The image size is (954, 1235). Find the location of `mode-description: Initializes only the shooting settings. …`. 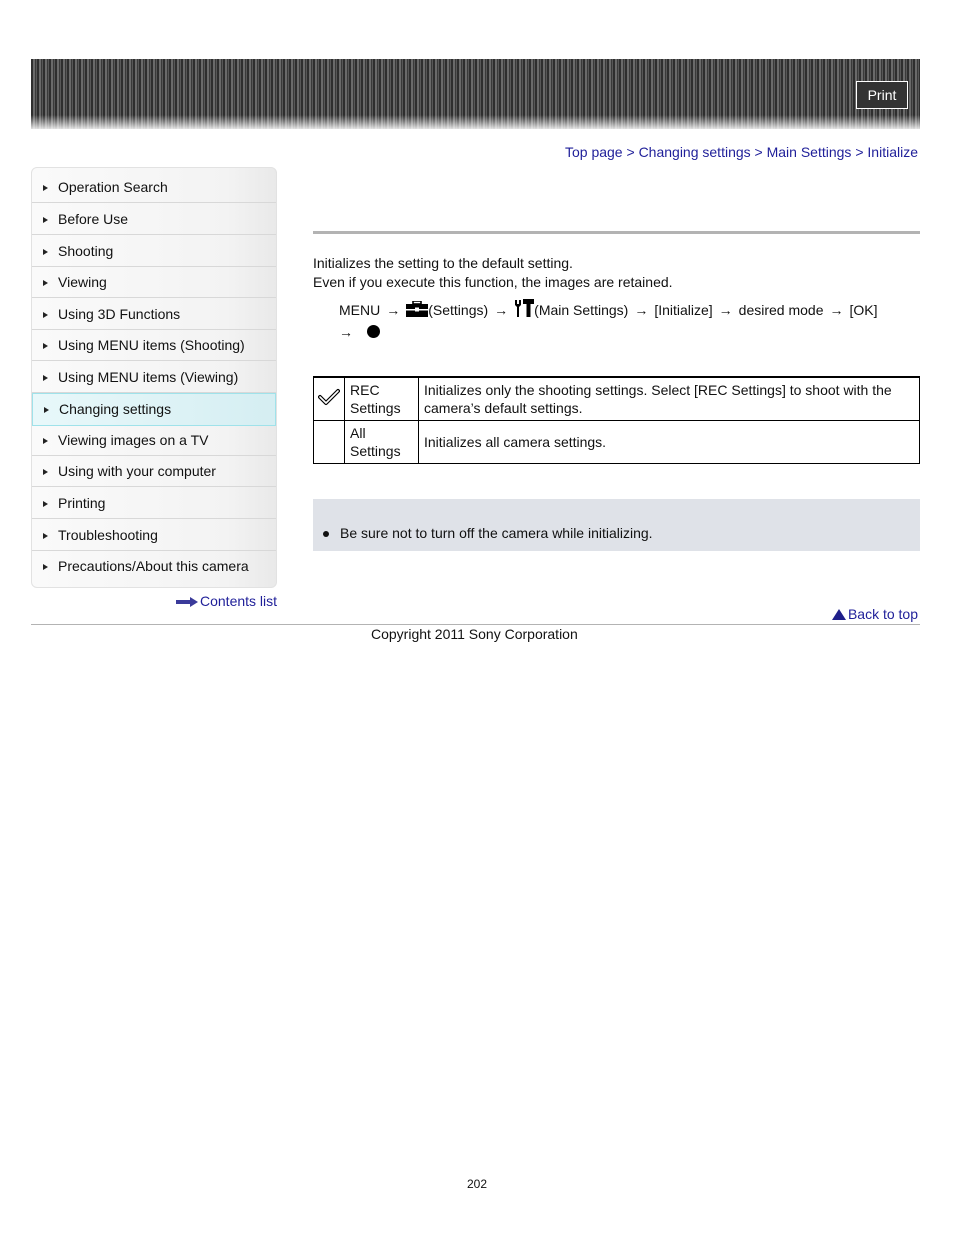

mode-description: Initializes only the shooting settings. … is located at coordinates (669, 398).